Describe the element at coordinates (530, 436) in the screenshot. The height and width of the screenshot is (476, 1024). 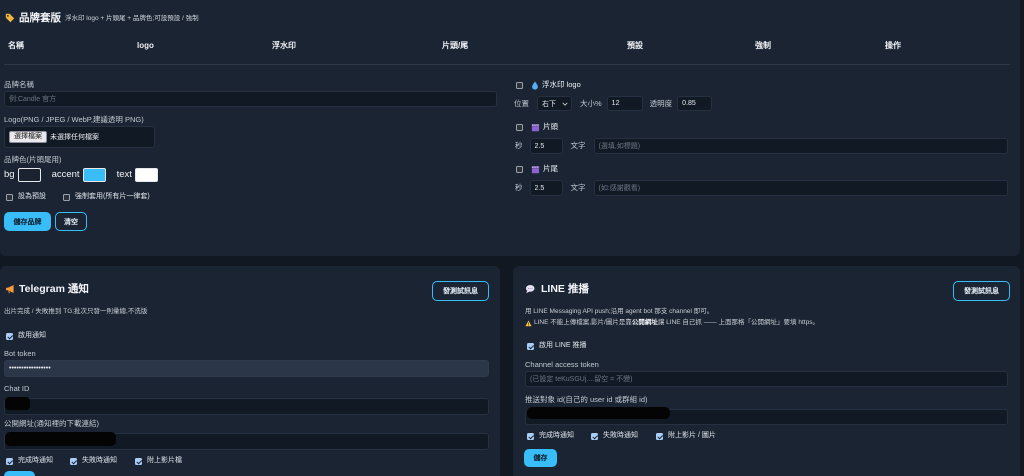
I see `line-notify-complete-checkbox` at that location.